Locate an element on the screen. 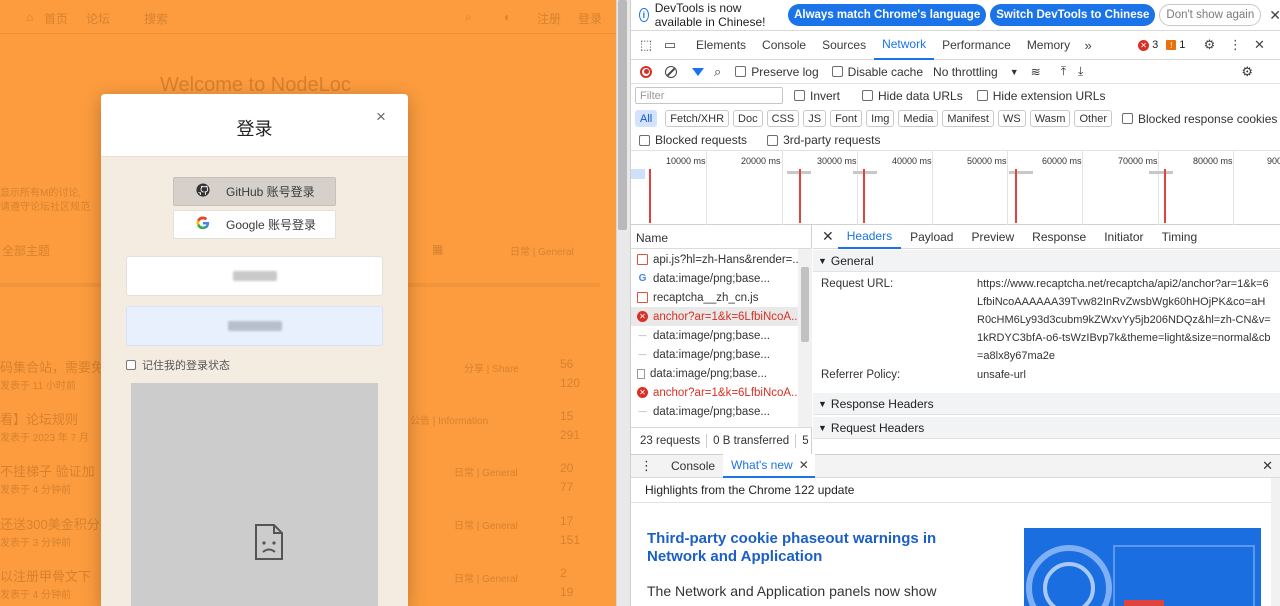 This screenshot has width=1280, height=606. preserve-log-toggle: Preserve log is located at coordinates (777, 72).